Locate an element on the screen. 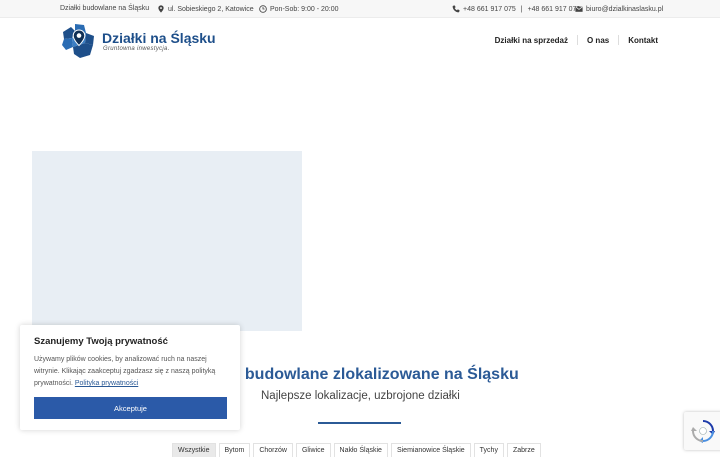  filter-tab-chorzow: Chorzów is located at coordinates (273, 450).